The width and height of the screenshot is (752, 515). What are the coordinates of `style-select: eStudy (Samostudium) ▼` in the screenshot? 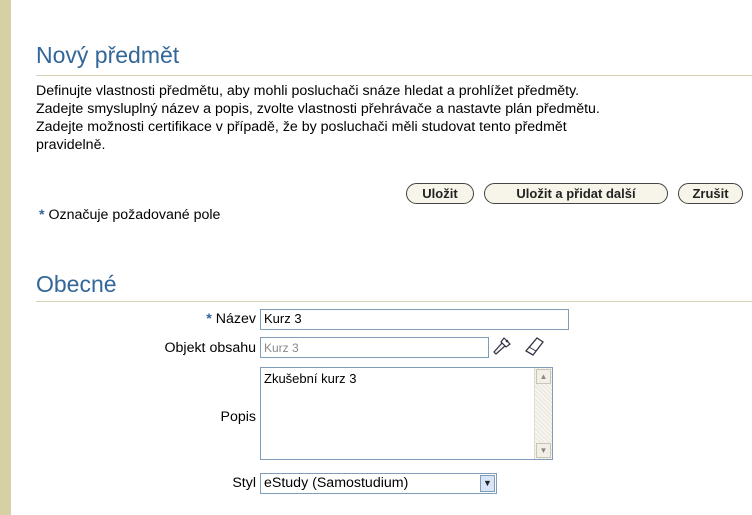 It's located at (378, 483).